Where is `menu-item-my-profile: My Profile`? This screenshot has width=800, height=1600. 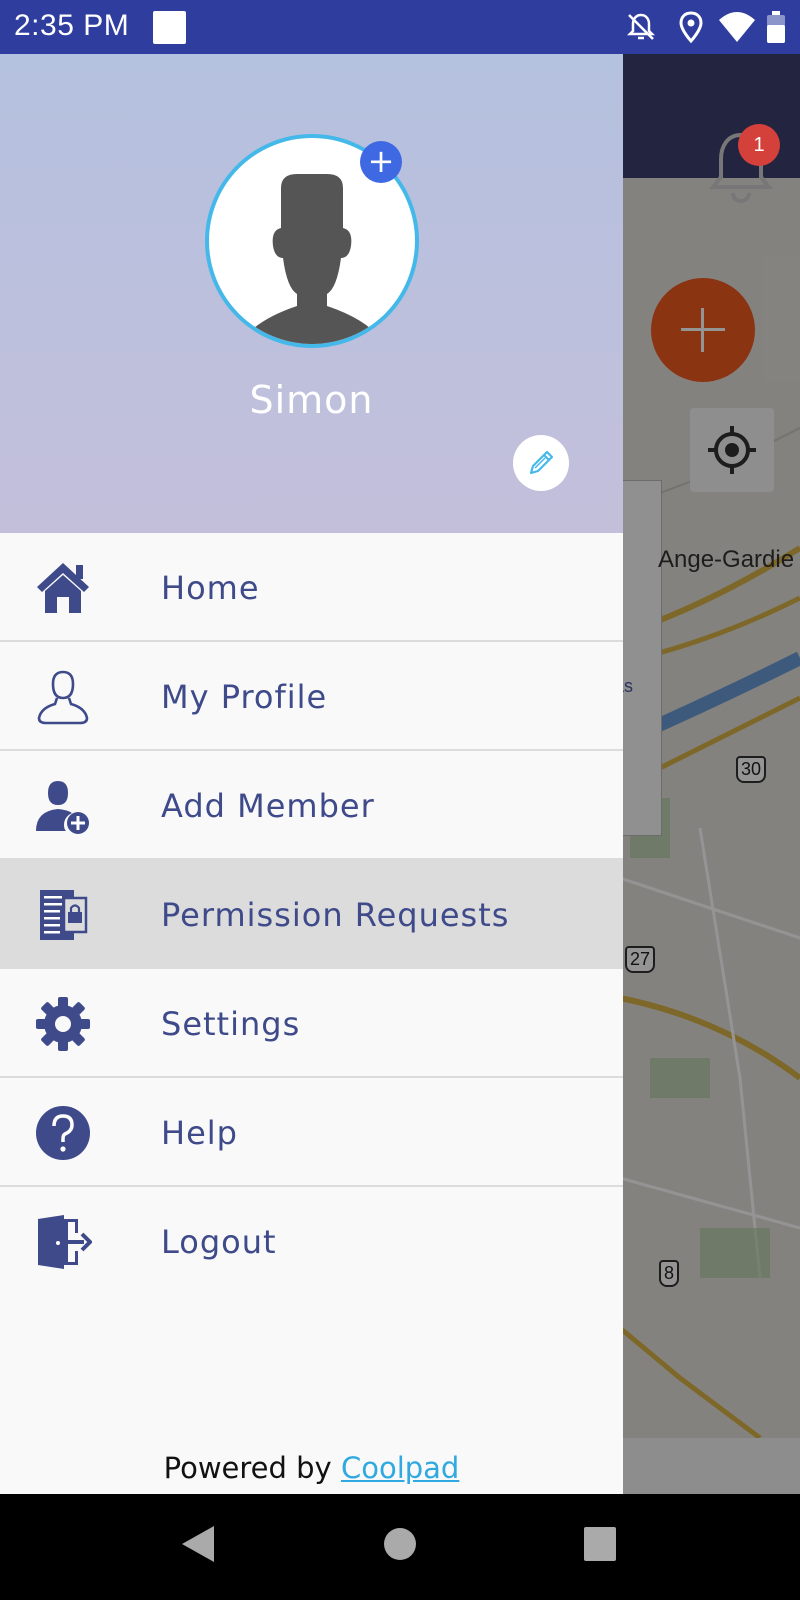 menu-item-my-profile: My Profile is located at coordinates (311, 696).